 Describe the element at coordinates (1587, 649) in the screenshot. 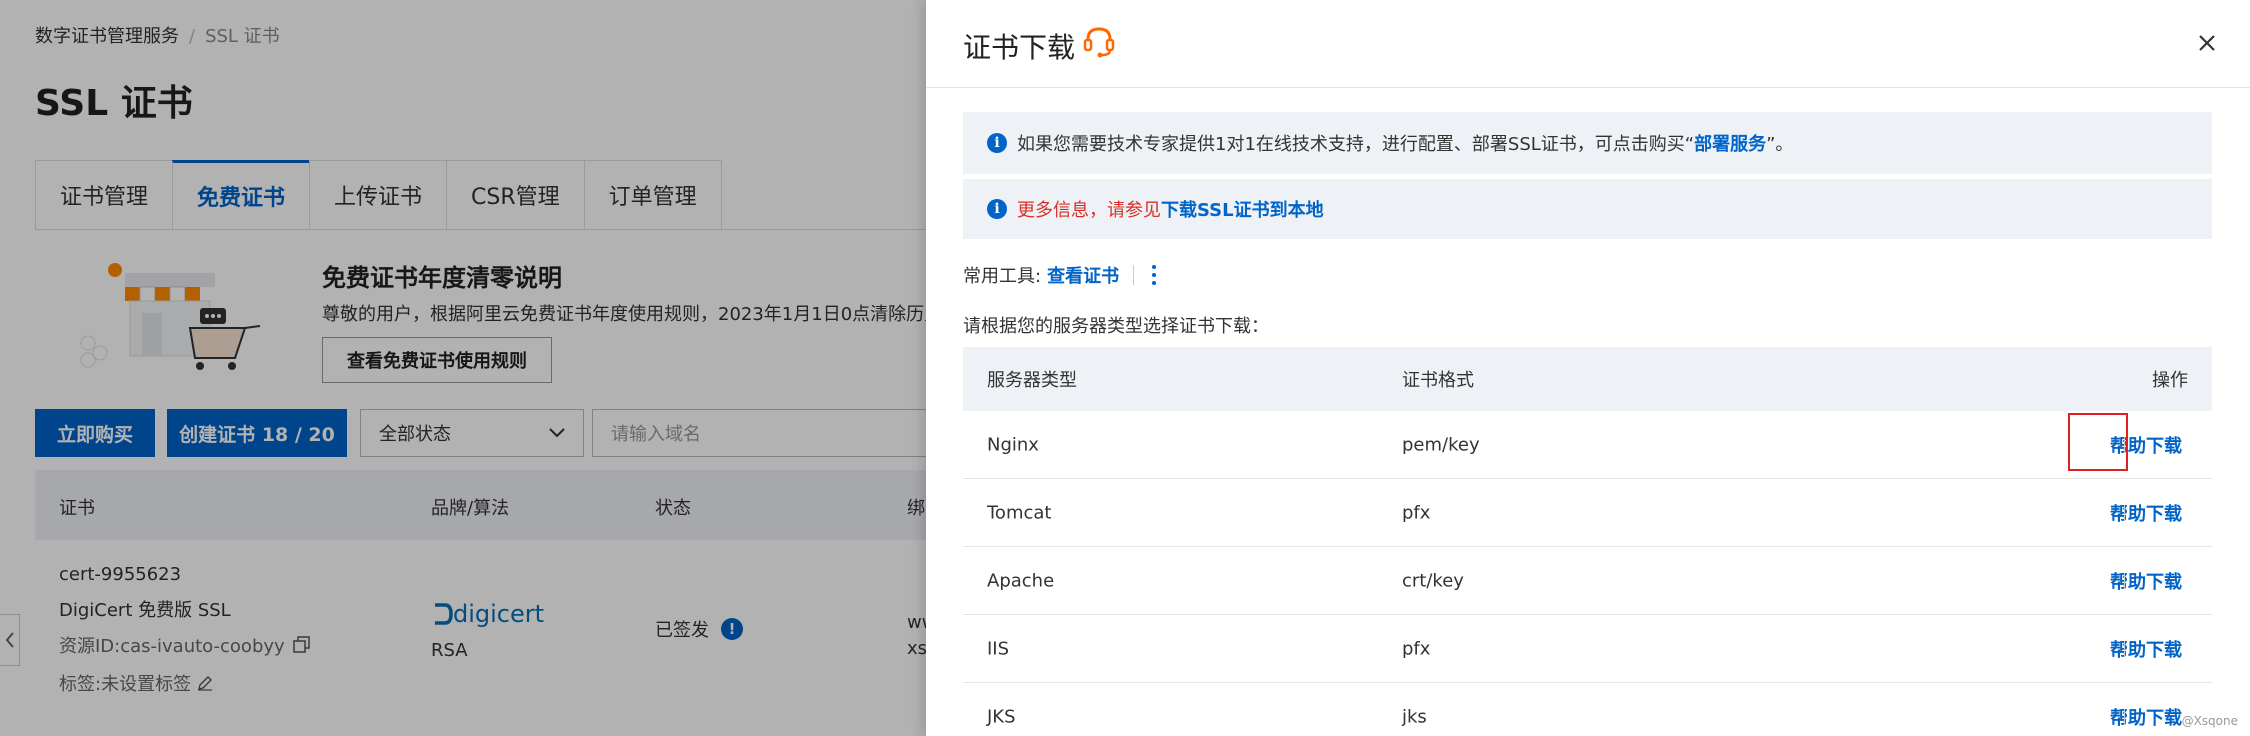

I see `table-row: IIS pfx 帮助 下载` at that location.